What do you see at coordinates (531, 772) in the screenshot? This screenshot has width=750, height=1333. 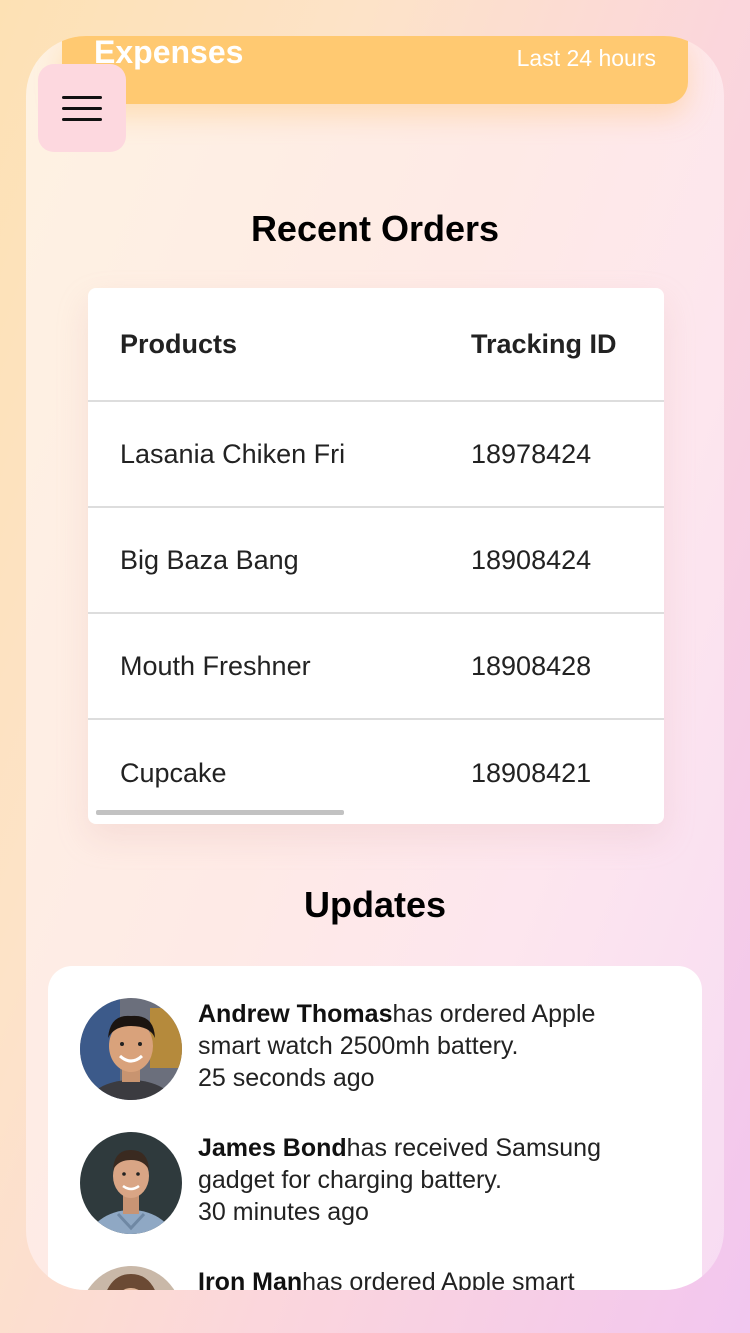 I see `tracking-id-cell: 18908421` at bounding box center [531, 772].